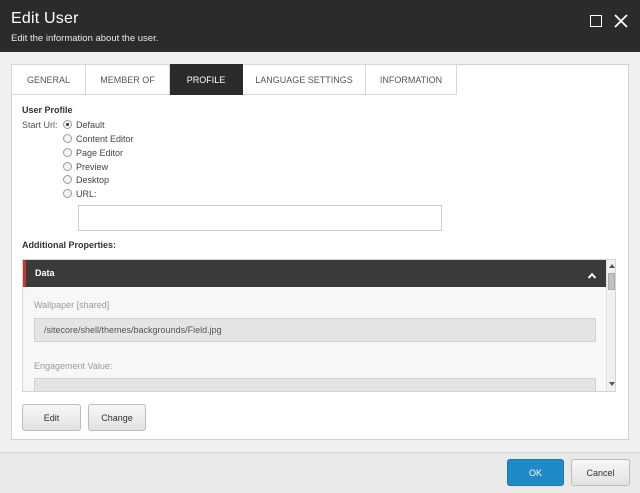 This screenshot has height=493, width=640. Describe the element at coordinates (47, 110) in the screenshot. I see `user-profile-heading: User Profile` at that location.